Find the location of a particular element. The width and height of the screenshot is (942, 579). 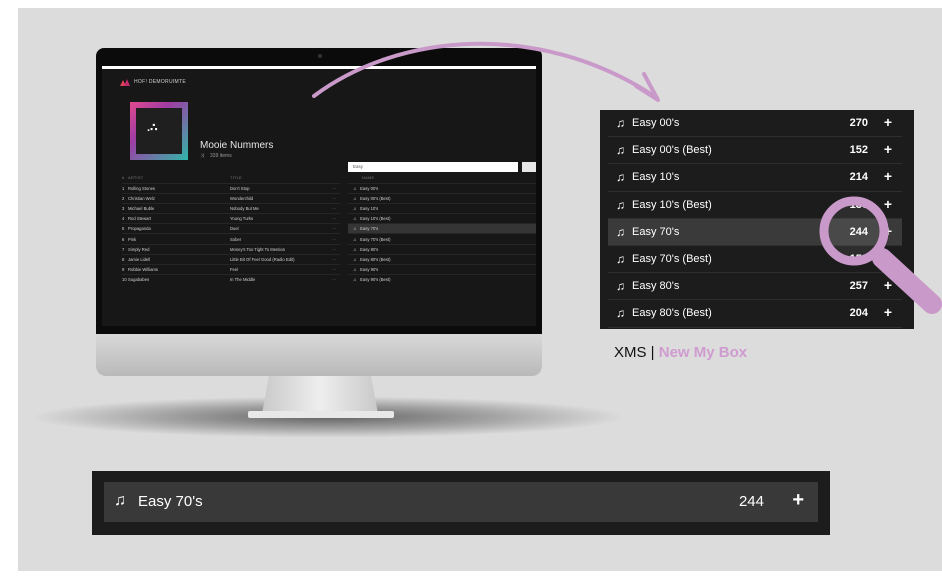

playlist-name: Easy 00's is located at coordinates (656, 123).